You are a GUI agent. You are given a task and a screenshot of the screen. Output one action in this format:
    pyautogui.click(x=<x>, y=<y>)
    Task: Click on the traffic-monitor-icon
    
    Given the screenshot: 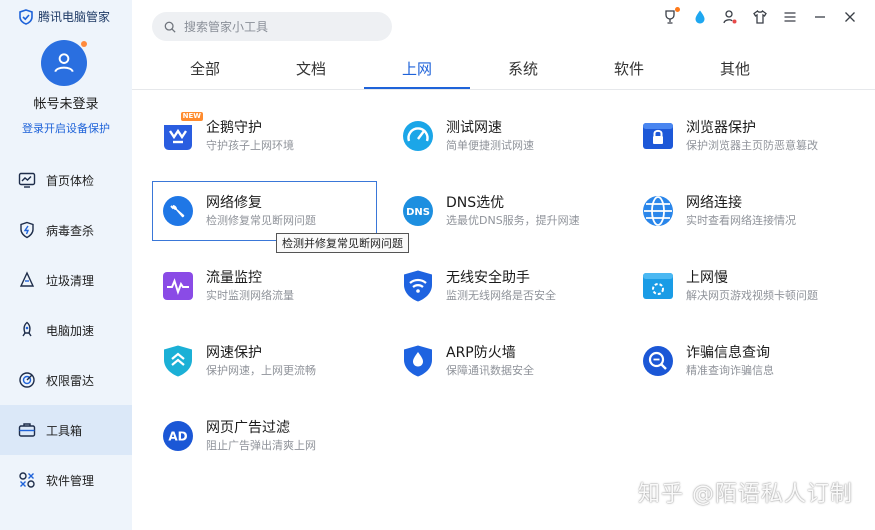 What is the action you would take?
    pyautogui.click(x=178, y=286)
    